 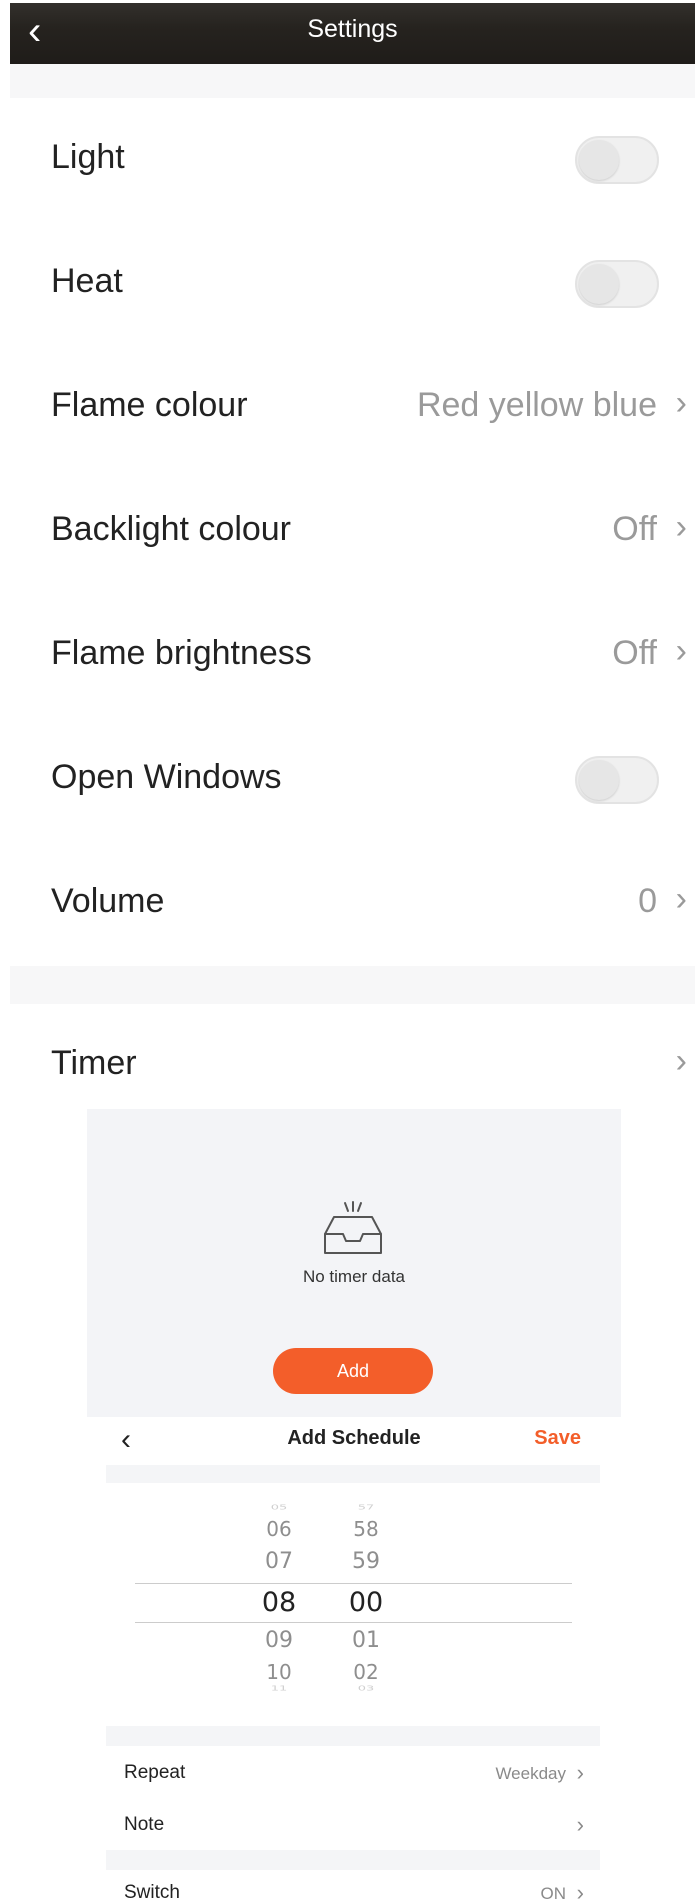 What do you see at coordinates (557, 1438) in the screenshot?
I see `save-button: Save` at bounding box center [557, 1438].